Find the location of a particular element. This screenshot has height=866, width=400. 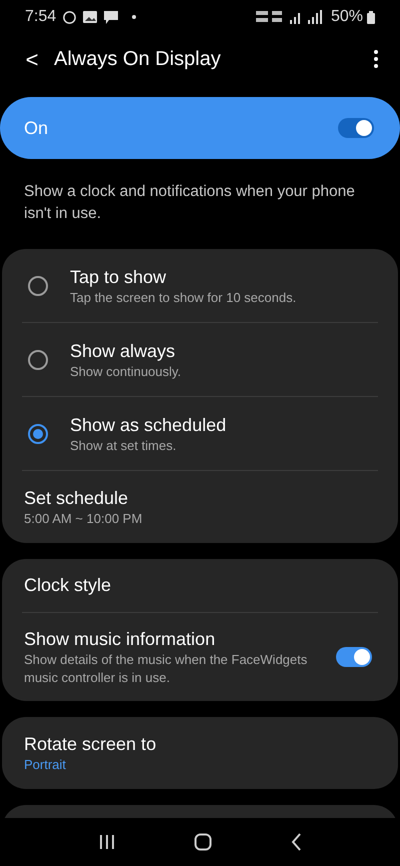

option-title: Tap to show is located at coordinates (119, 277).